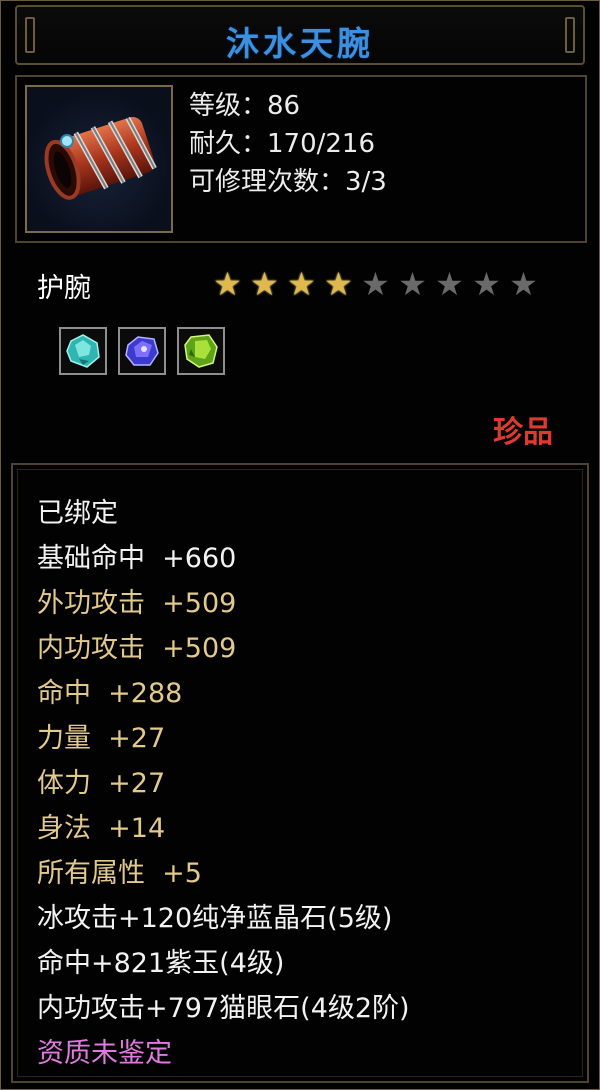 This screenshot has height=1090, width=600. What do you see at coordinates (223, 1008) in the screenshot?
I see `attribute-line: 内功攻击+797猫眼石(4级2阶)` at bounding box center [223, 1008].